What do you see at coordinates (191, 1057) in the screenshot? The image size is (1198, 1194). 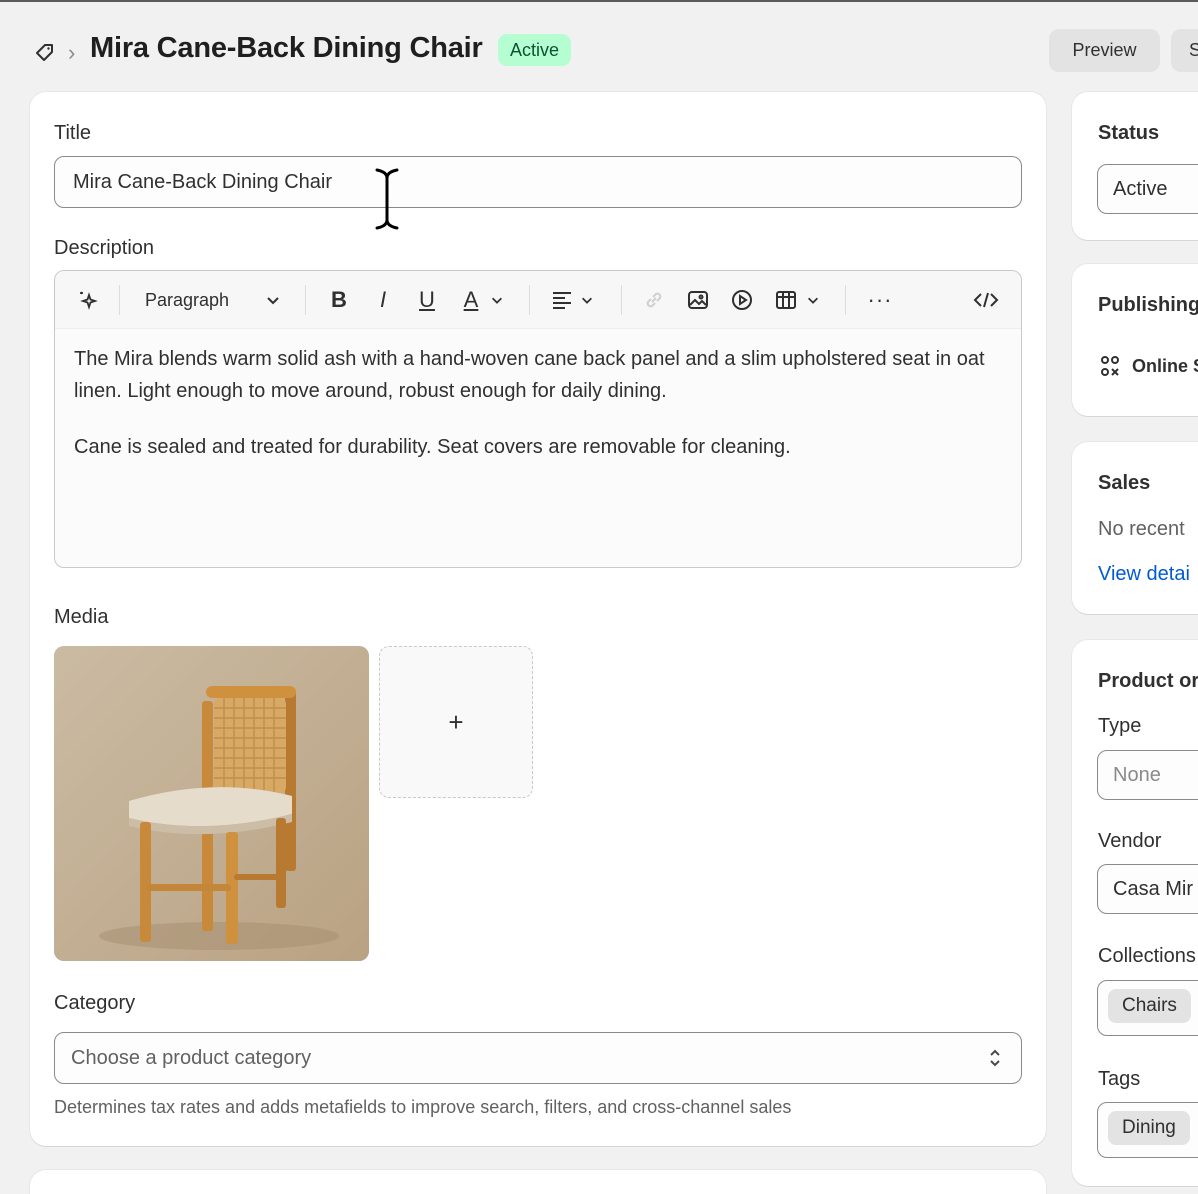 I see `category-placeholder: Choose a product category` at bounding box center [191, 1057].